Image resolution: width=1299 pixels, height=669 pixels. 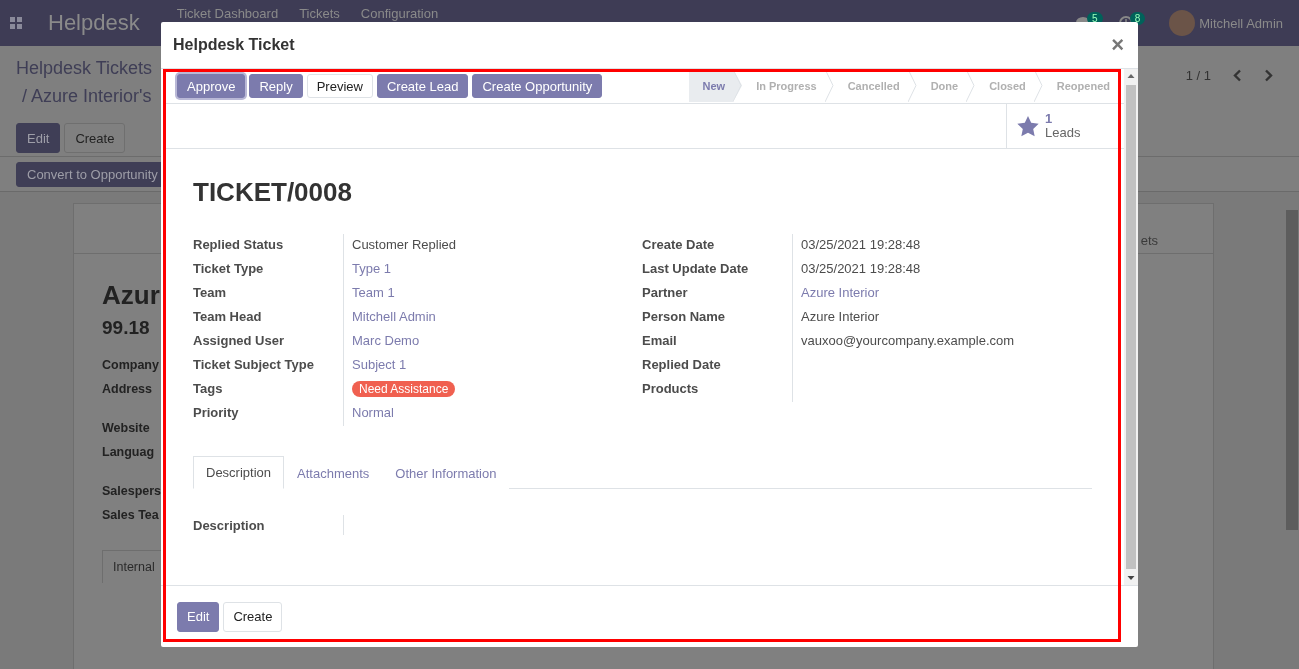 What do you see at coordinates (1137, 18) in the screenshot?
I see `activity-count-badge: 8` at bounding box center [1137, 18].